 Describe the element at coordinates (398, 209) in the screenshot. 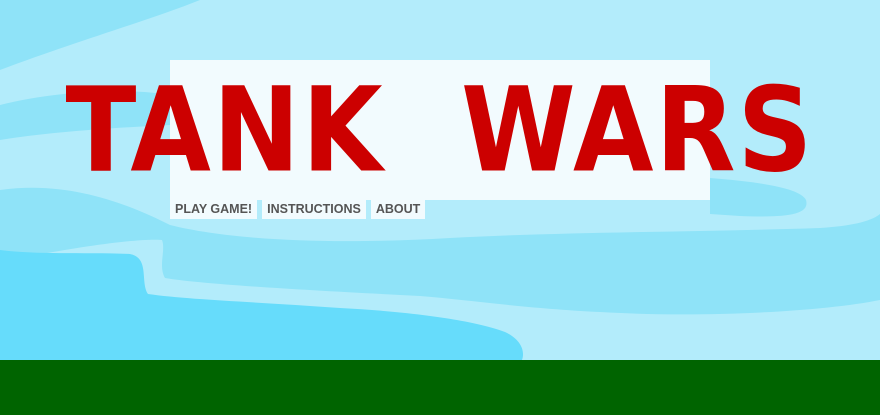

I see `about-button: ABOUT` at that location.